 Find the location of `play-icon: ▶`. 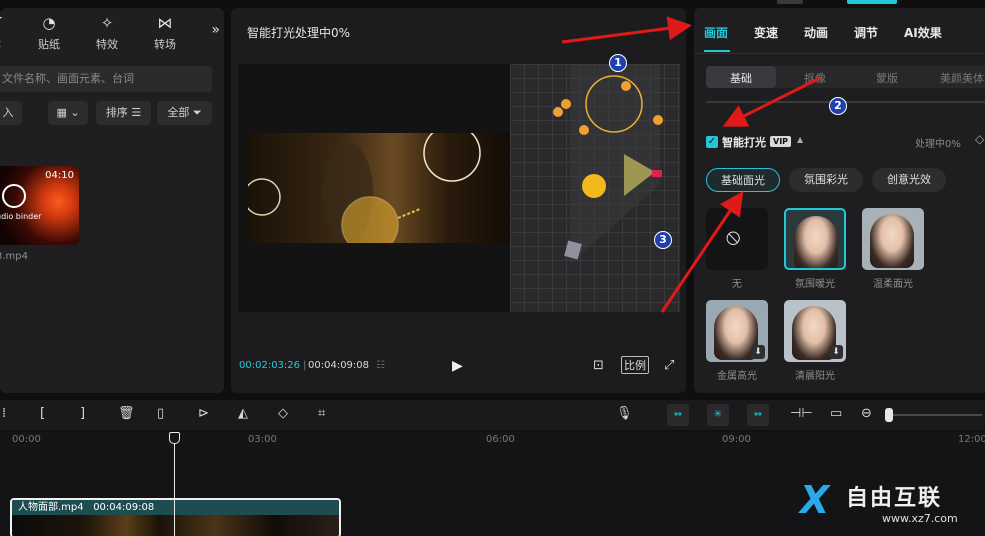

play-icon: ▶ is located at coordinates (457, 366).